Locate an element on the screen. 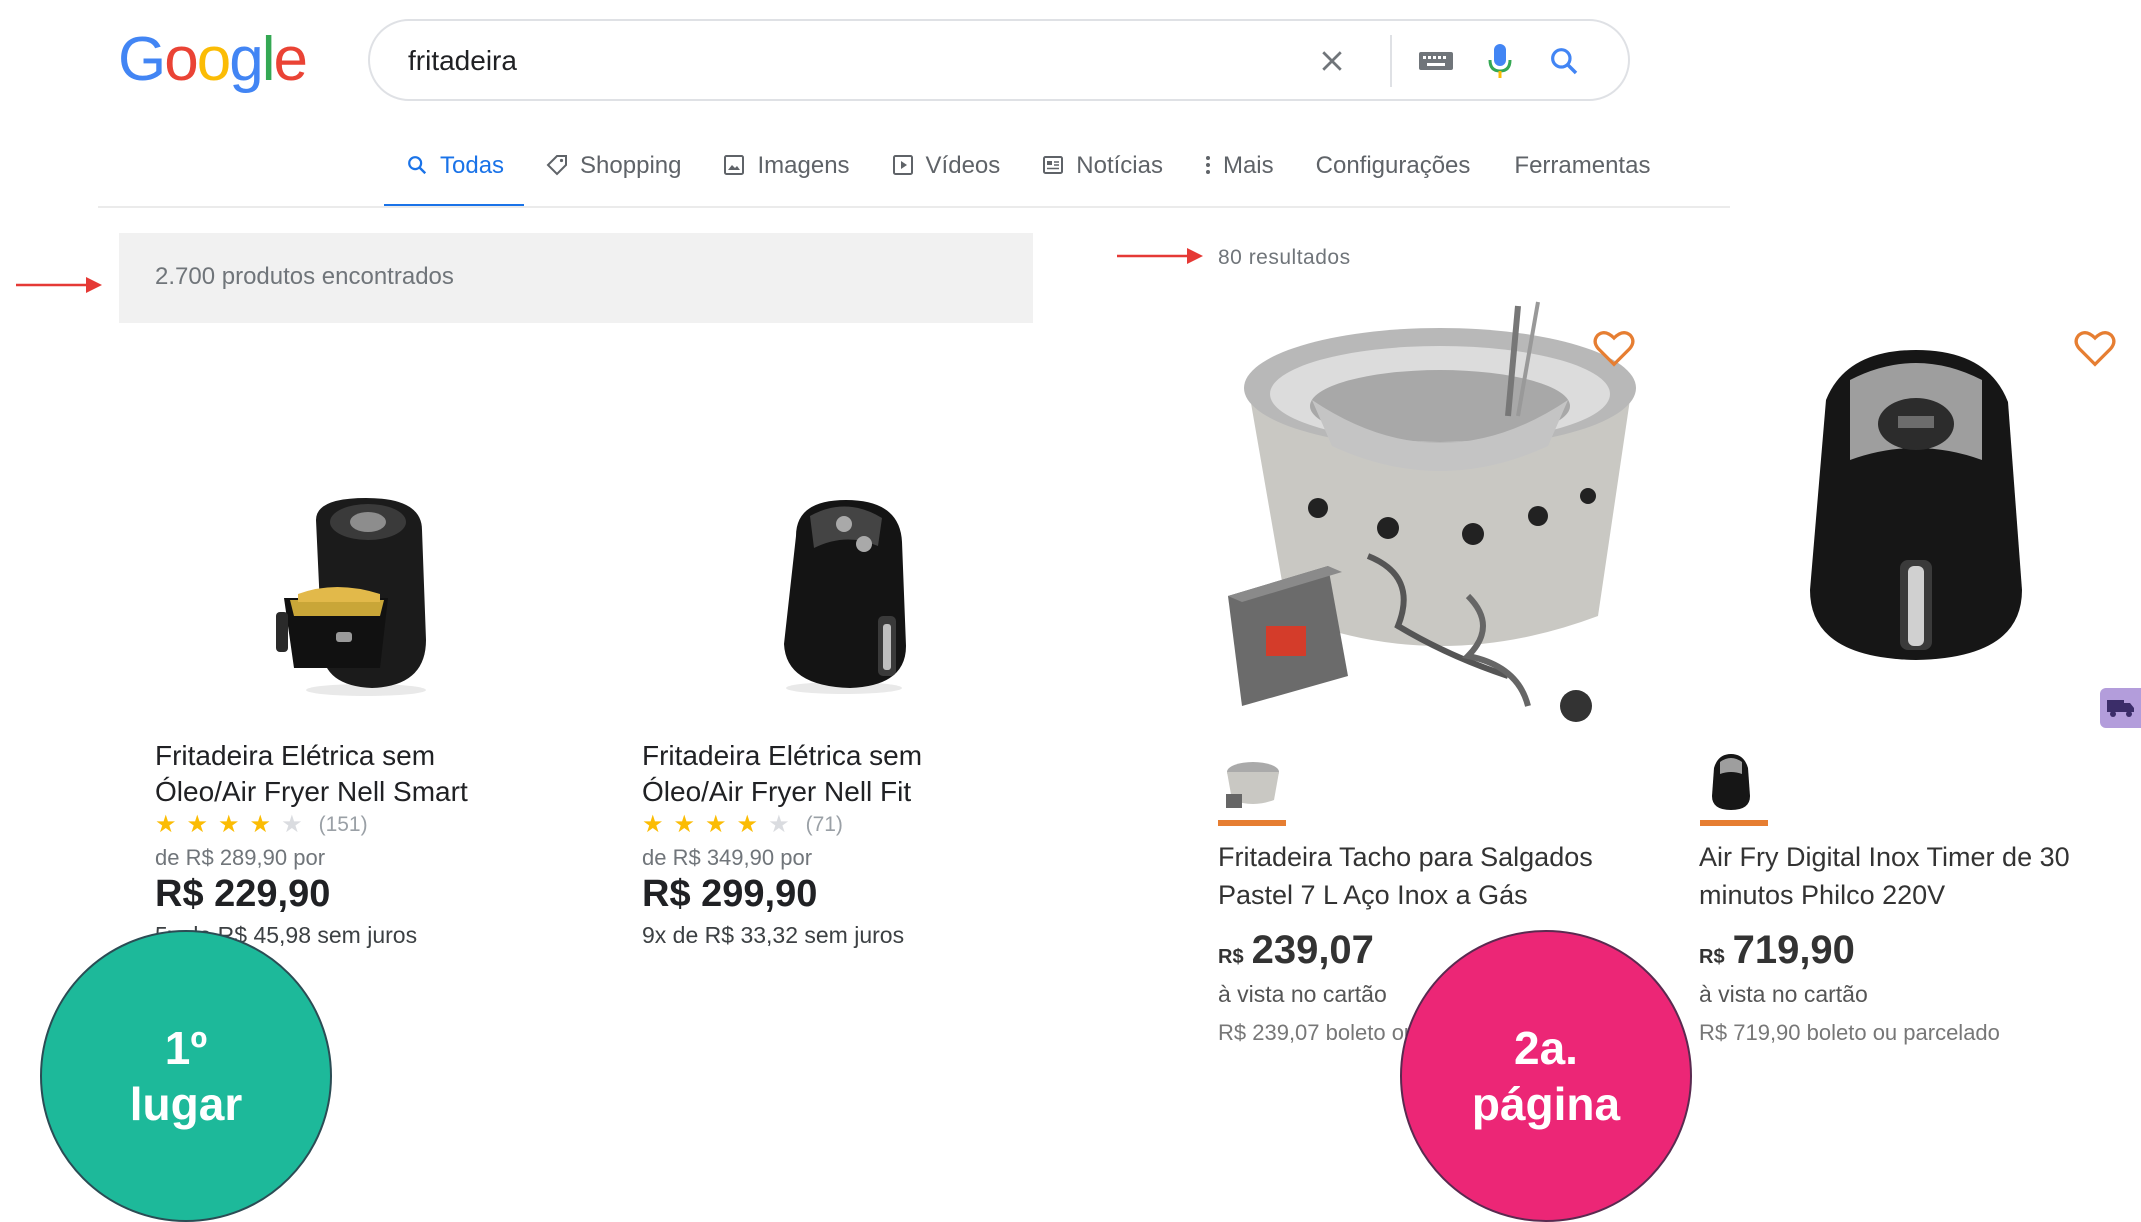 The height and width of the screenshot is (1222, 2141). search-divider is located at coordinates (1391, 61).